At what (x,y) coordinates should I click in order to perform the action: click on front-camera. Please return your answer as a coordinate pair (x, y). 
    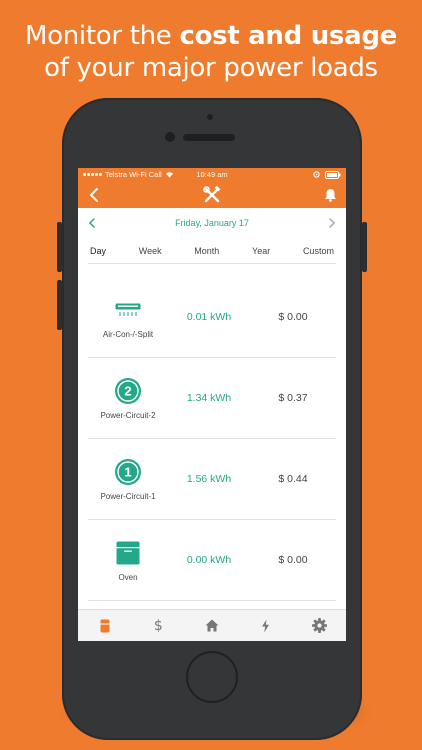
    Looking at the image, I should click on (170, 137).